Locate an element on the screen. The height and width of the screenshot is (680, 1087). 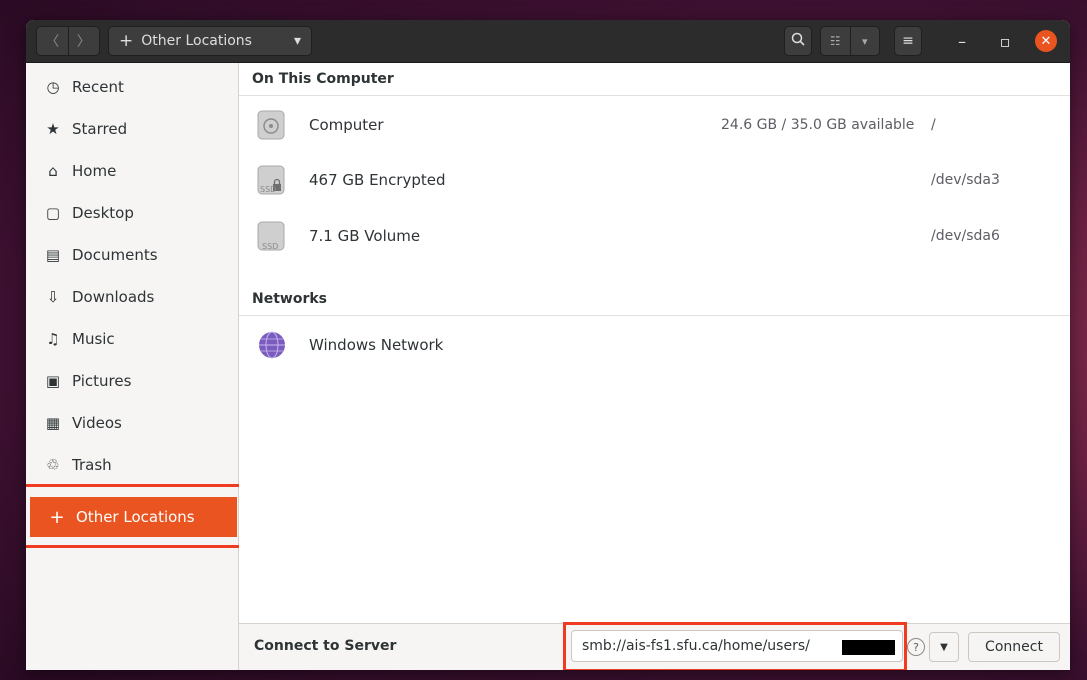
connect-to-server-bar: Connect to Server ? ▼ Connect is located at coordinates (654, 646).